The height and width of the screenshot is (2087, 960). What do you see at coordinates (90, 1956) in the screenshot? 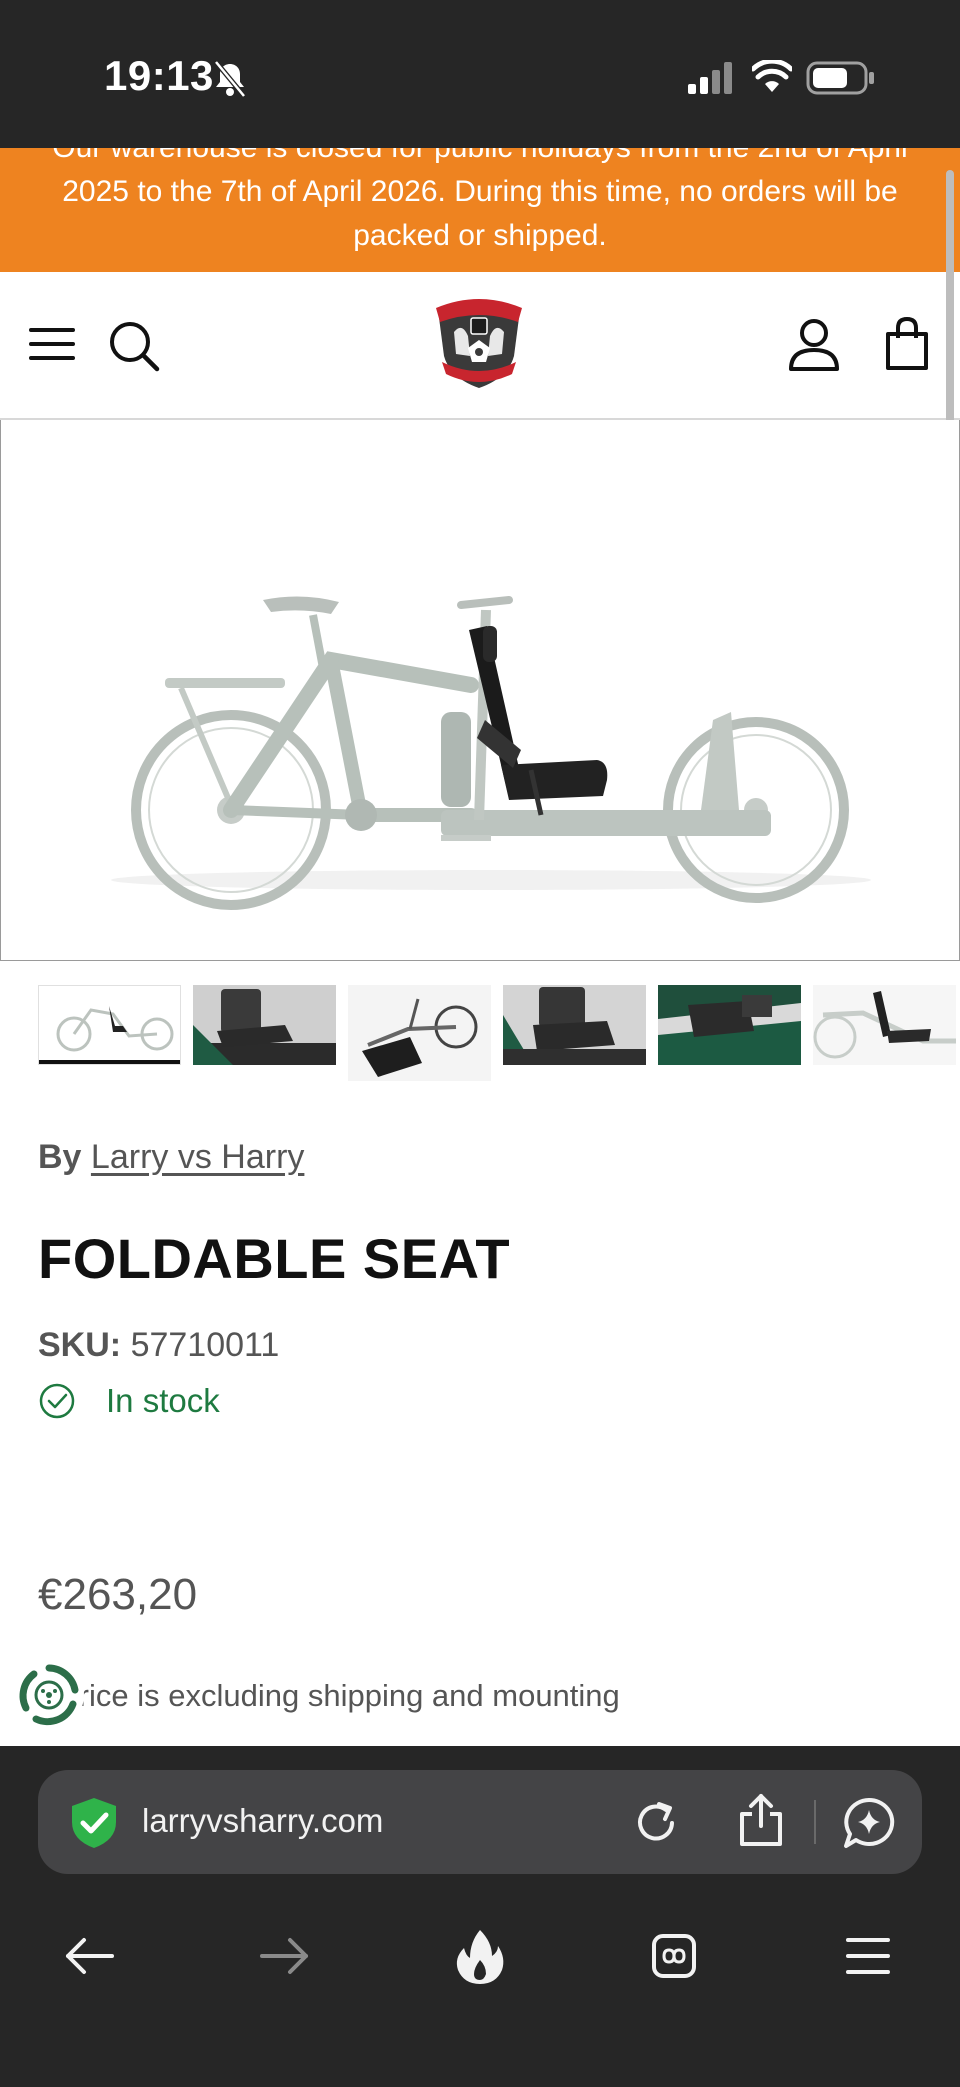
I see `back-icon` at bounding box center [90, 1956].